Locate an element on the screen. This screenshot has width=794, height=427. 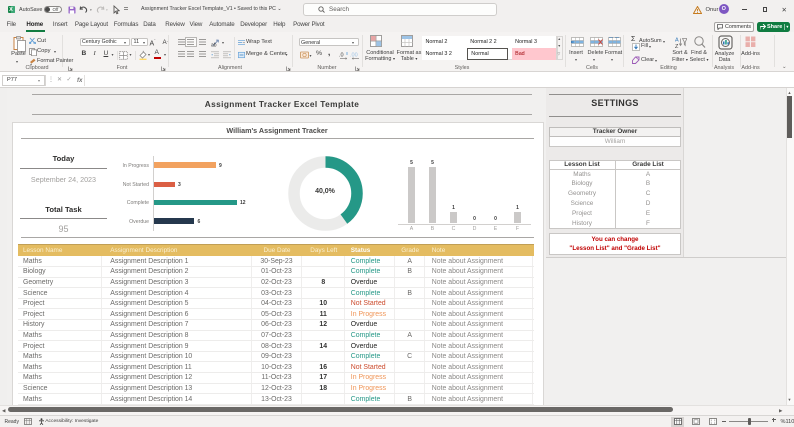
svg-text: A is located at coordinates (677, 40).